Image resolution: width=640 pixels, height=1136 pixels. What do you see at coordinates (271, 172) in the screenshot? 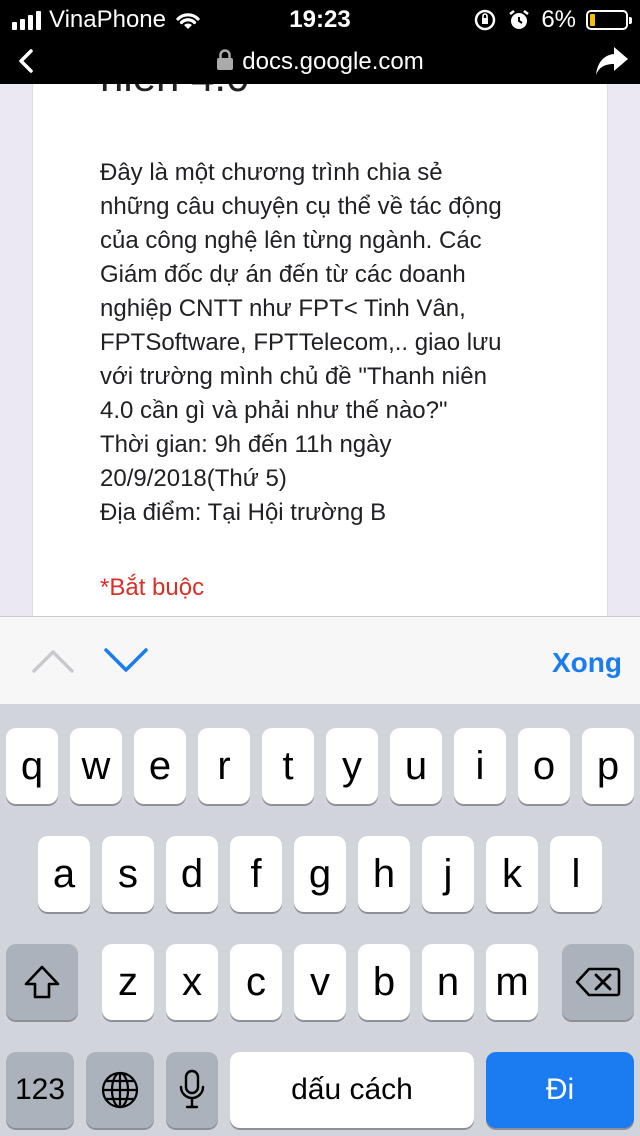
I see `description-line: Đây là một chương trình chia sẻ` at bounding box center [271, 172].